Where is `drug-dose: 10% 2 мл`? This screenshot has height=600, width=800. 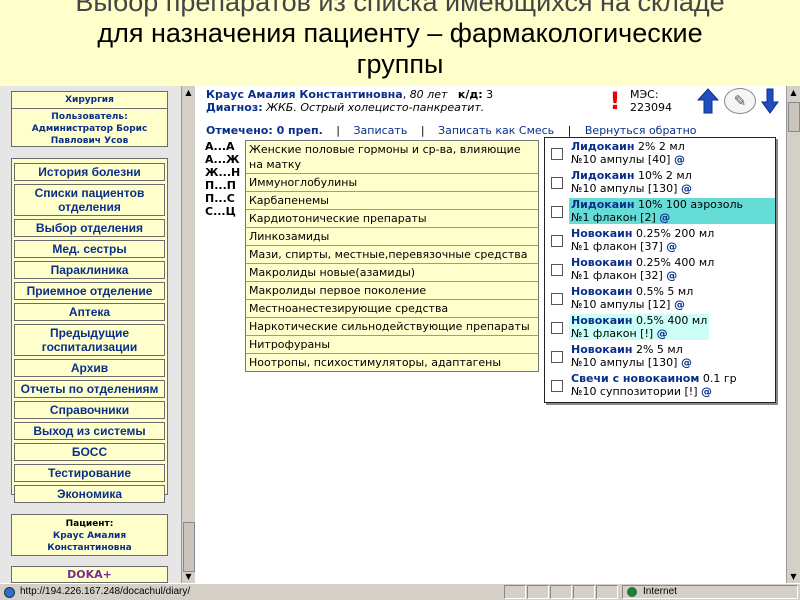
drug-dose: 10% 2 мл is located at coordinates (664, 175).